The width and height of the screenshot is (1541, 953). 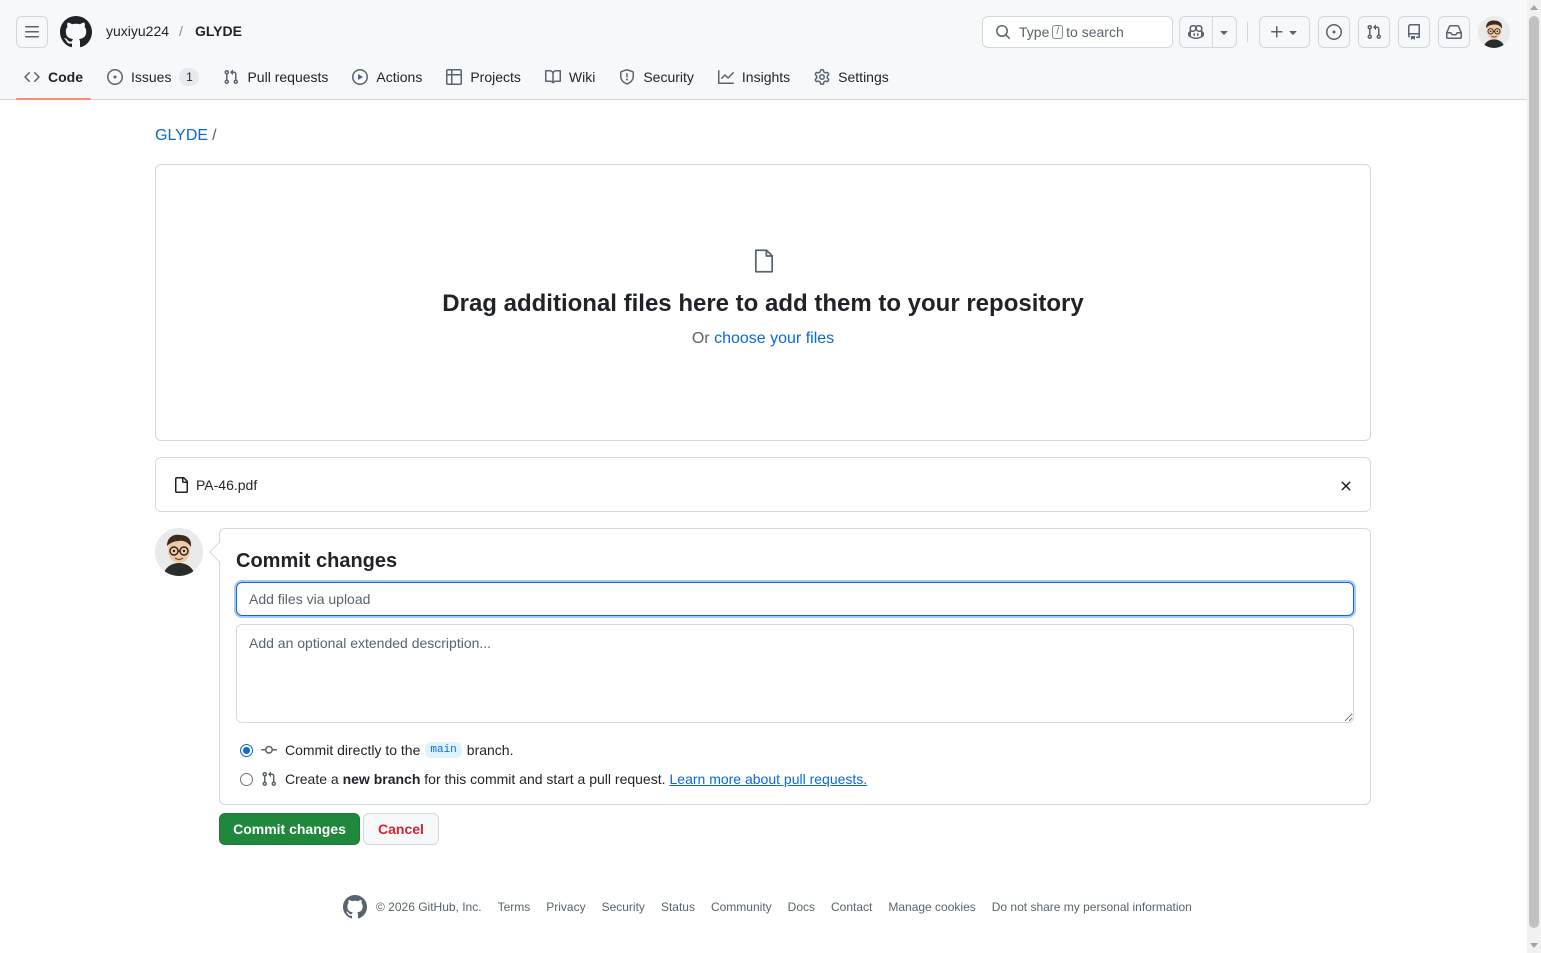 What do you see at coordinates (582, 77) in the screenshot?
I see `tab-label: Wiki` at bounding box center [582, 77].